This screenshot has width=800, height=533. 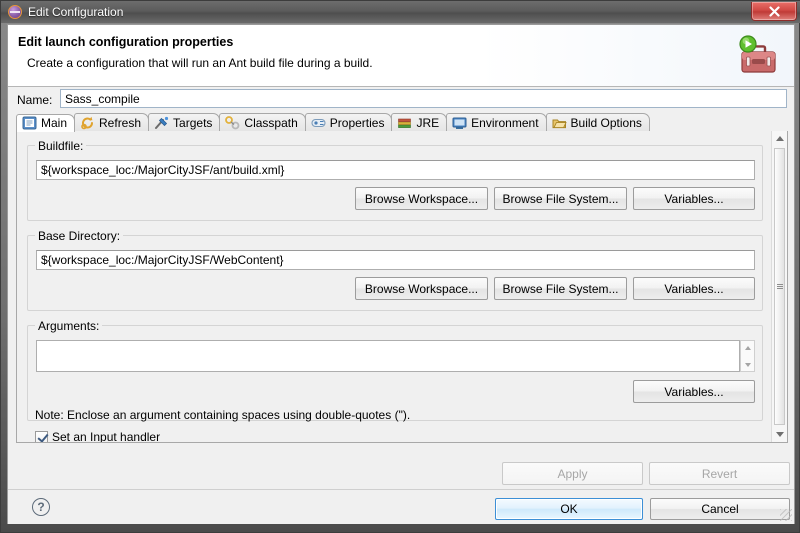 What do you see at coordinates (318, 123) in the screenshot?
I see `properties-tab-icon` at bounding box center [318, 123].